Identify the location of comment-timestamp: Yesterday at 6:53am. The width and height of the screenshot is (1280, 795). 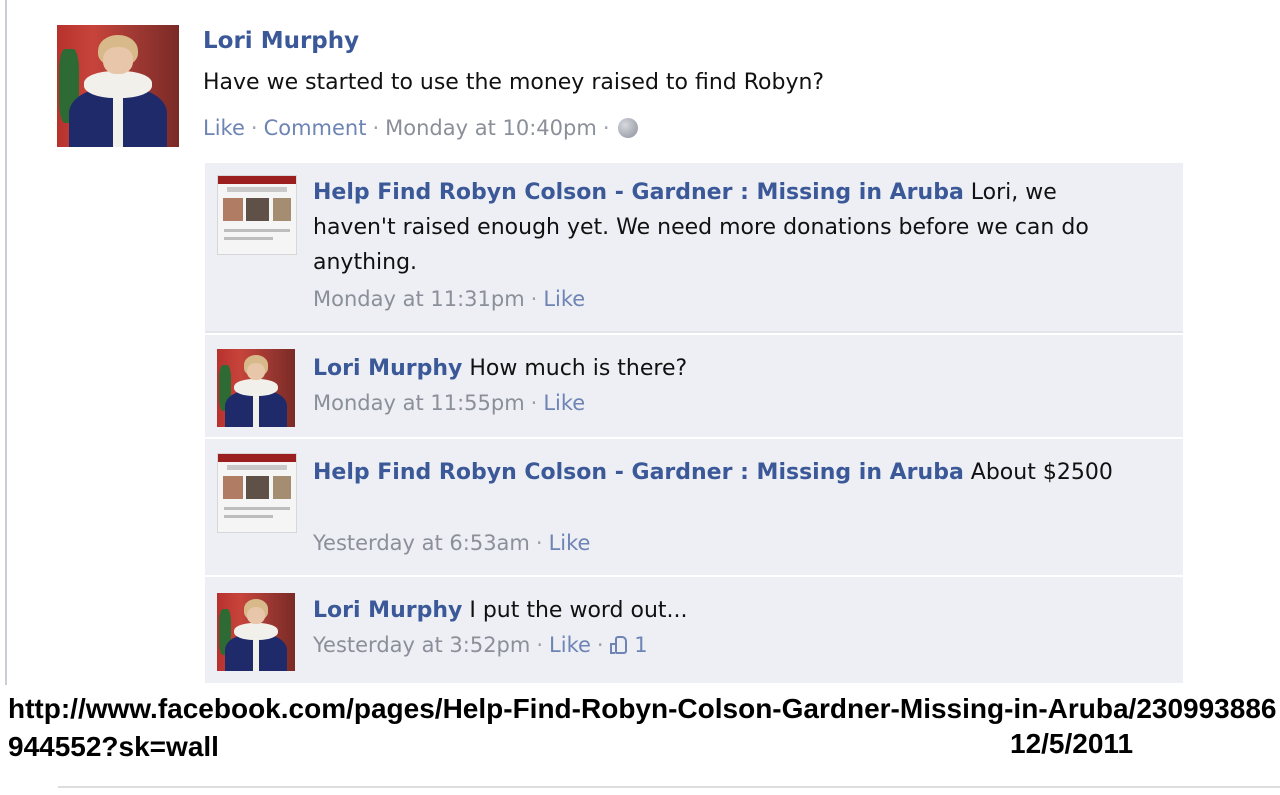
(421, 543).